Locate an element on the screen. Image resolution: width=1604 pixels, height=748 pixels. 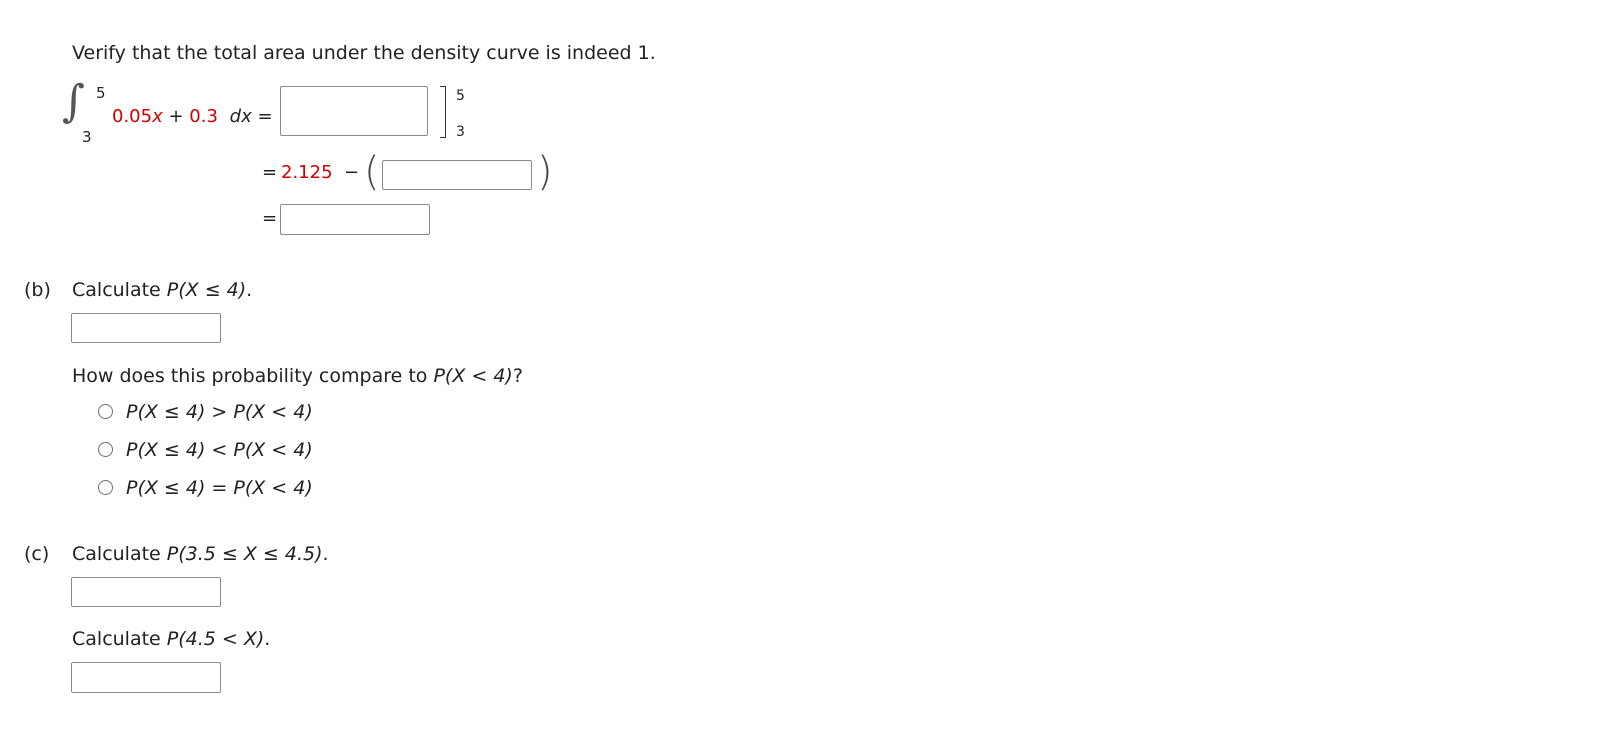
comparison-option-label: P(X ≤ 4) > P(X < 4) is located at coordinates (219, 412).